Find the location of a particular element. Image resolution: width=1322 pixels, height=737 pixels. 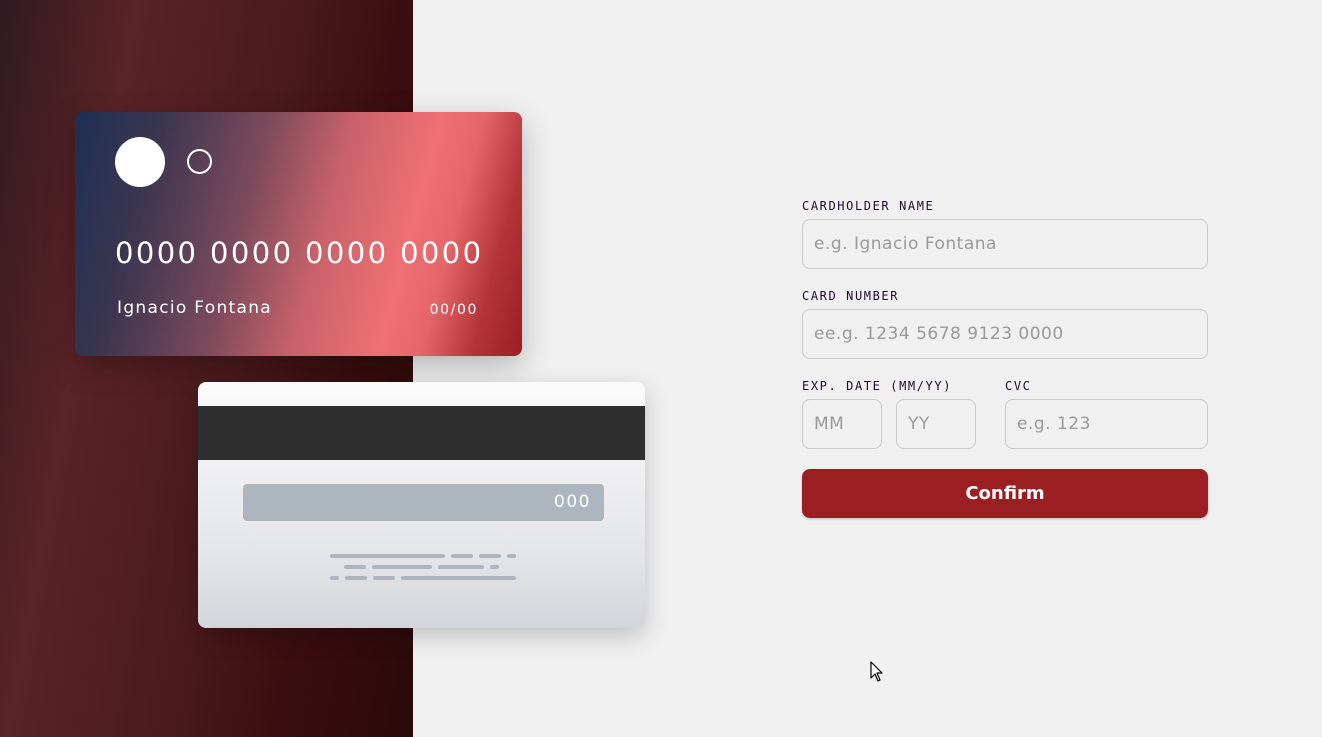

card-number-display: 0000 0000 0000 0000 is located at coordinates (299, 253).